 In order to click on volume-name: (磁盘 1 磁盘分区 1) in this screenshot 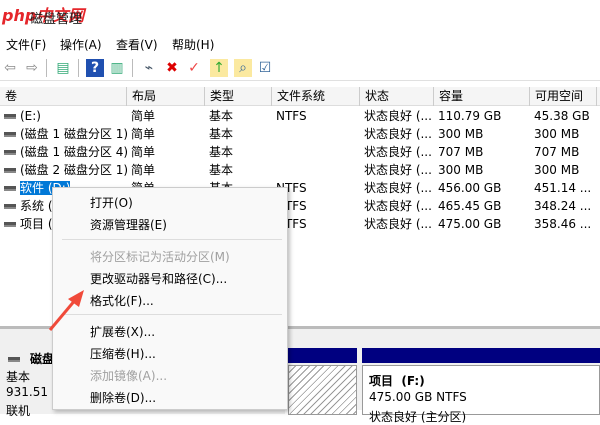, I will do `click(73, 134)`.